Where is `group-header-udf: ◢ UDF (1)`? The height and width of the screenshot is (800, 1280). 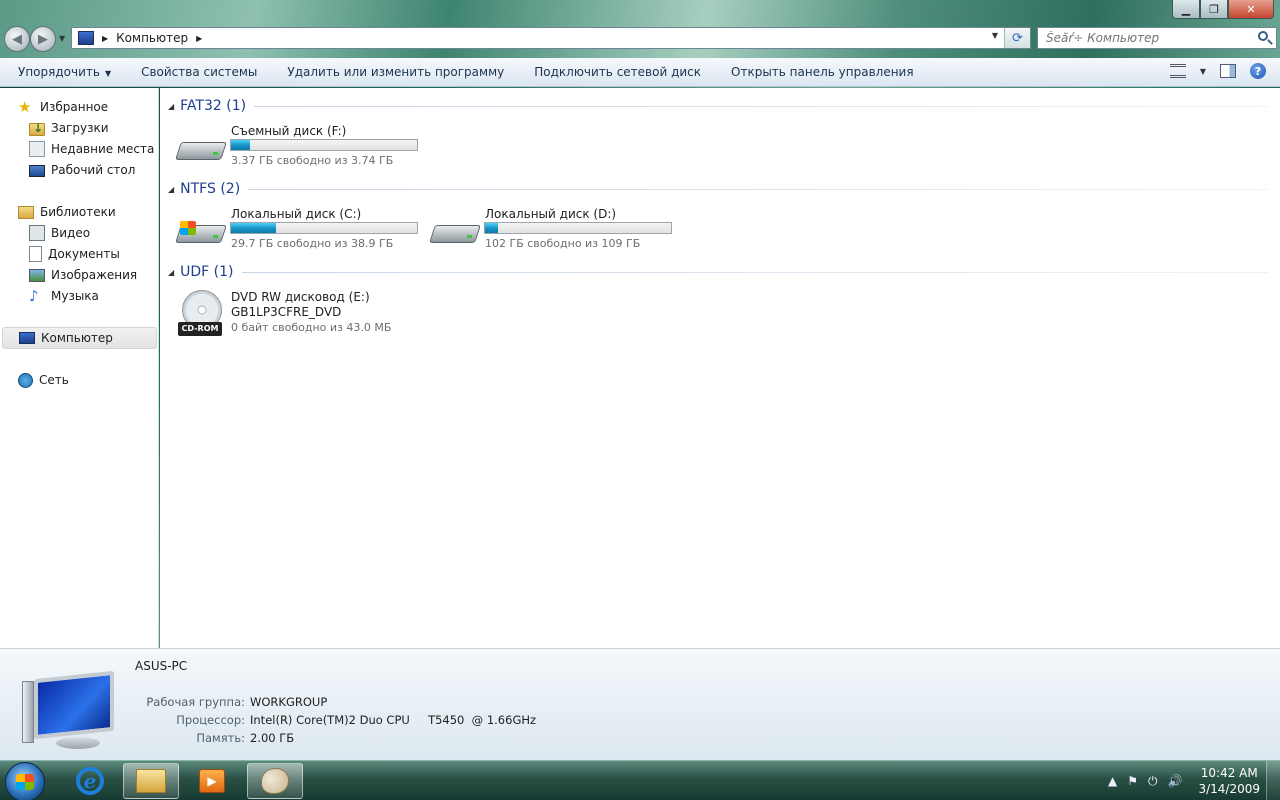 group-header-udf: ◢ UDF (1) is located at coordinates (718, 272).